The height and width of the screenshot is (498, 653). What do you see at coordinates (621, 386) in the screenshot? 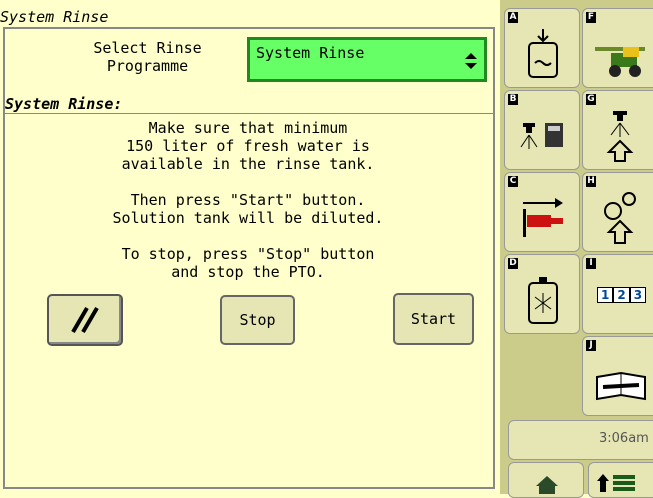
I see `service-manual-icon` at bounding box center [621, 386].